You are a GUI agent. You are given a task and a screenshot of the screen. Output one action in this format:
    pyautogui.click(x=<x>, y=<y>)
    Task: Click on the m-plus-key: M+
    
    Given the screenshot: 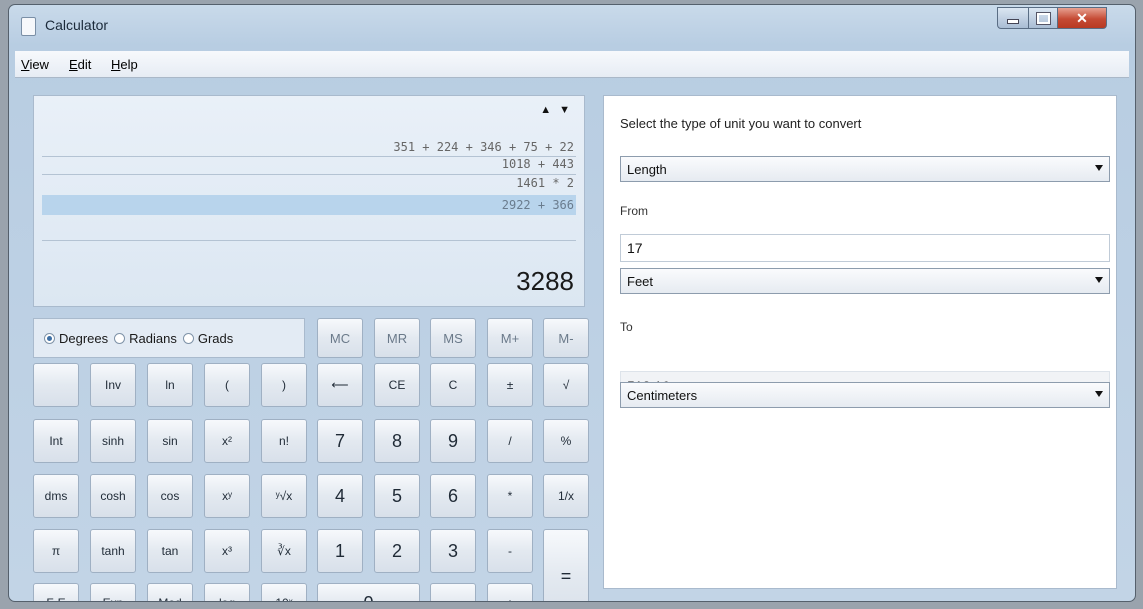 What is the action you would take?
    pyautogui.click(x=510, y=338)
    